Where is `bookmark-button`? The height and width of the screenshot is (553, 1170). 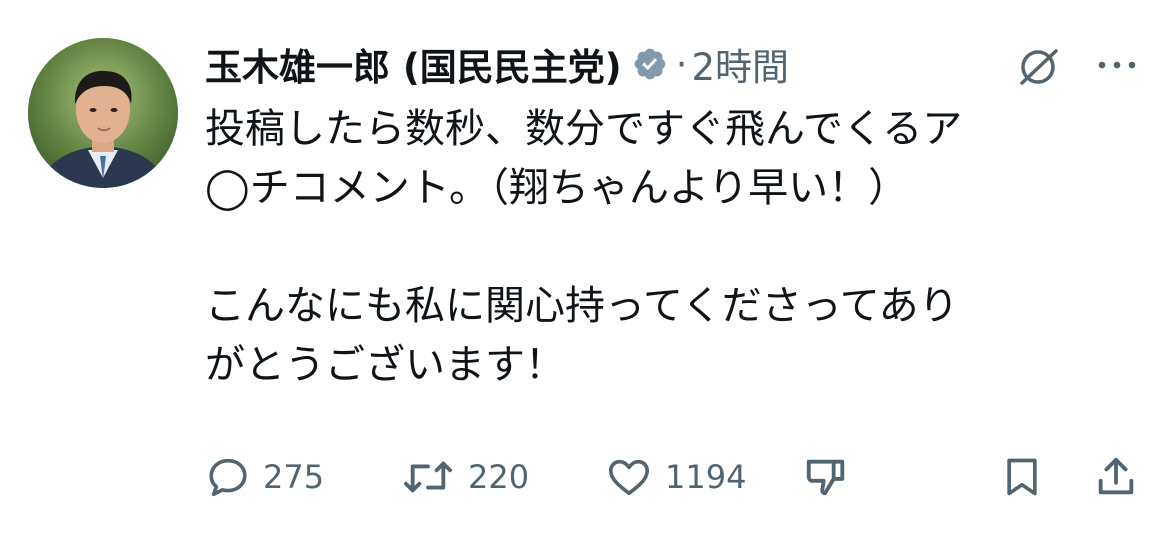
bookmark-button is located at coordinates (1022, 477).